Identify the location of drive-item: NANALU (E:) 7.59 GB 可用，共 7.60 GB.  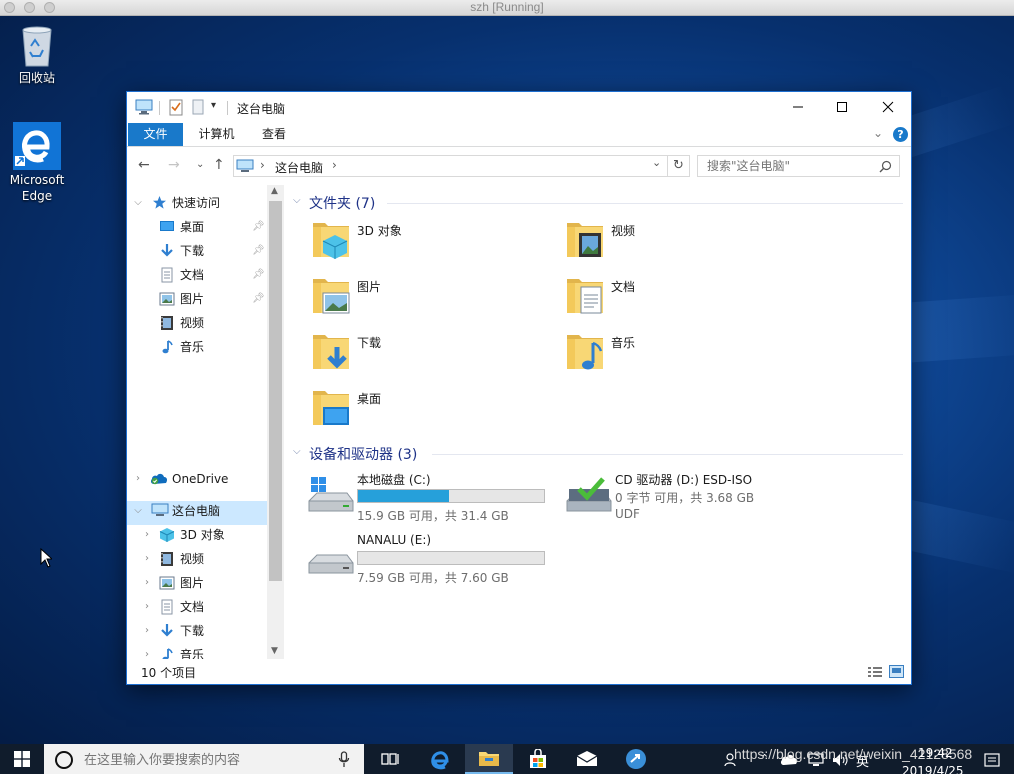
(432, 563).